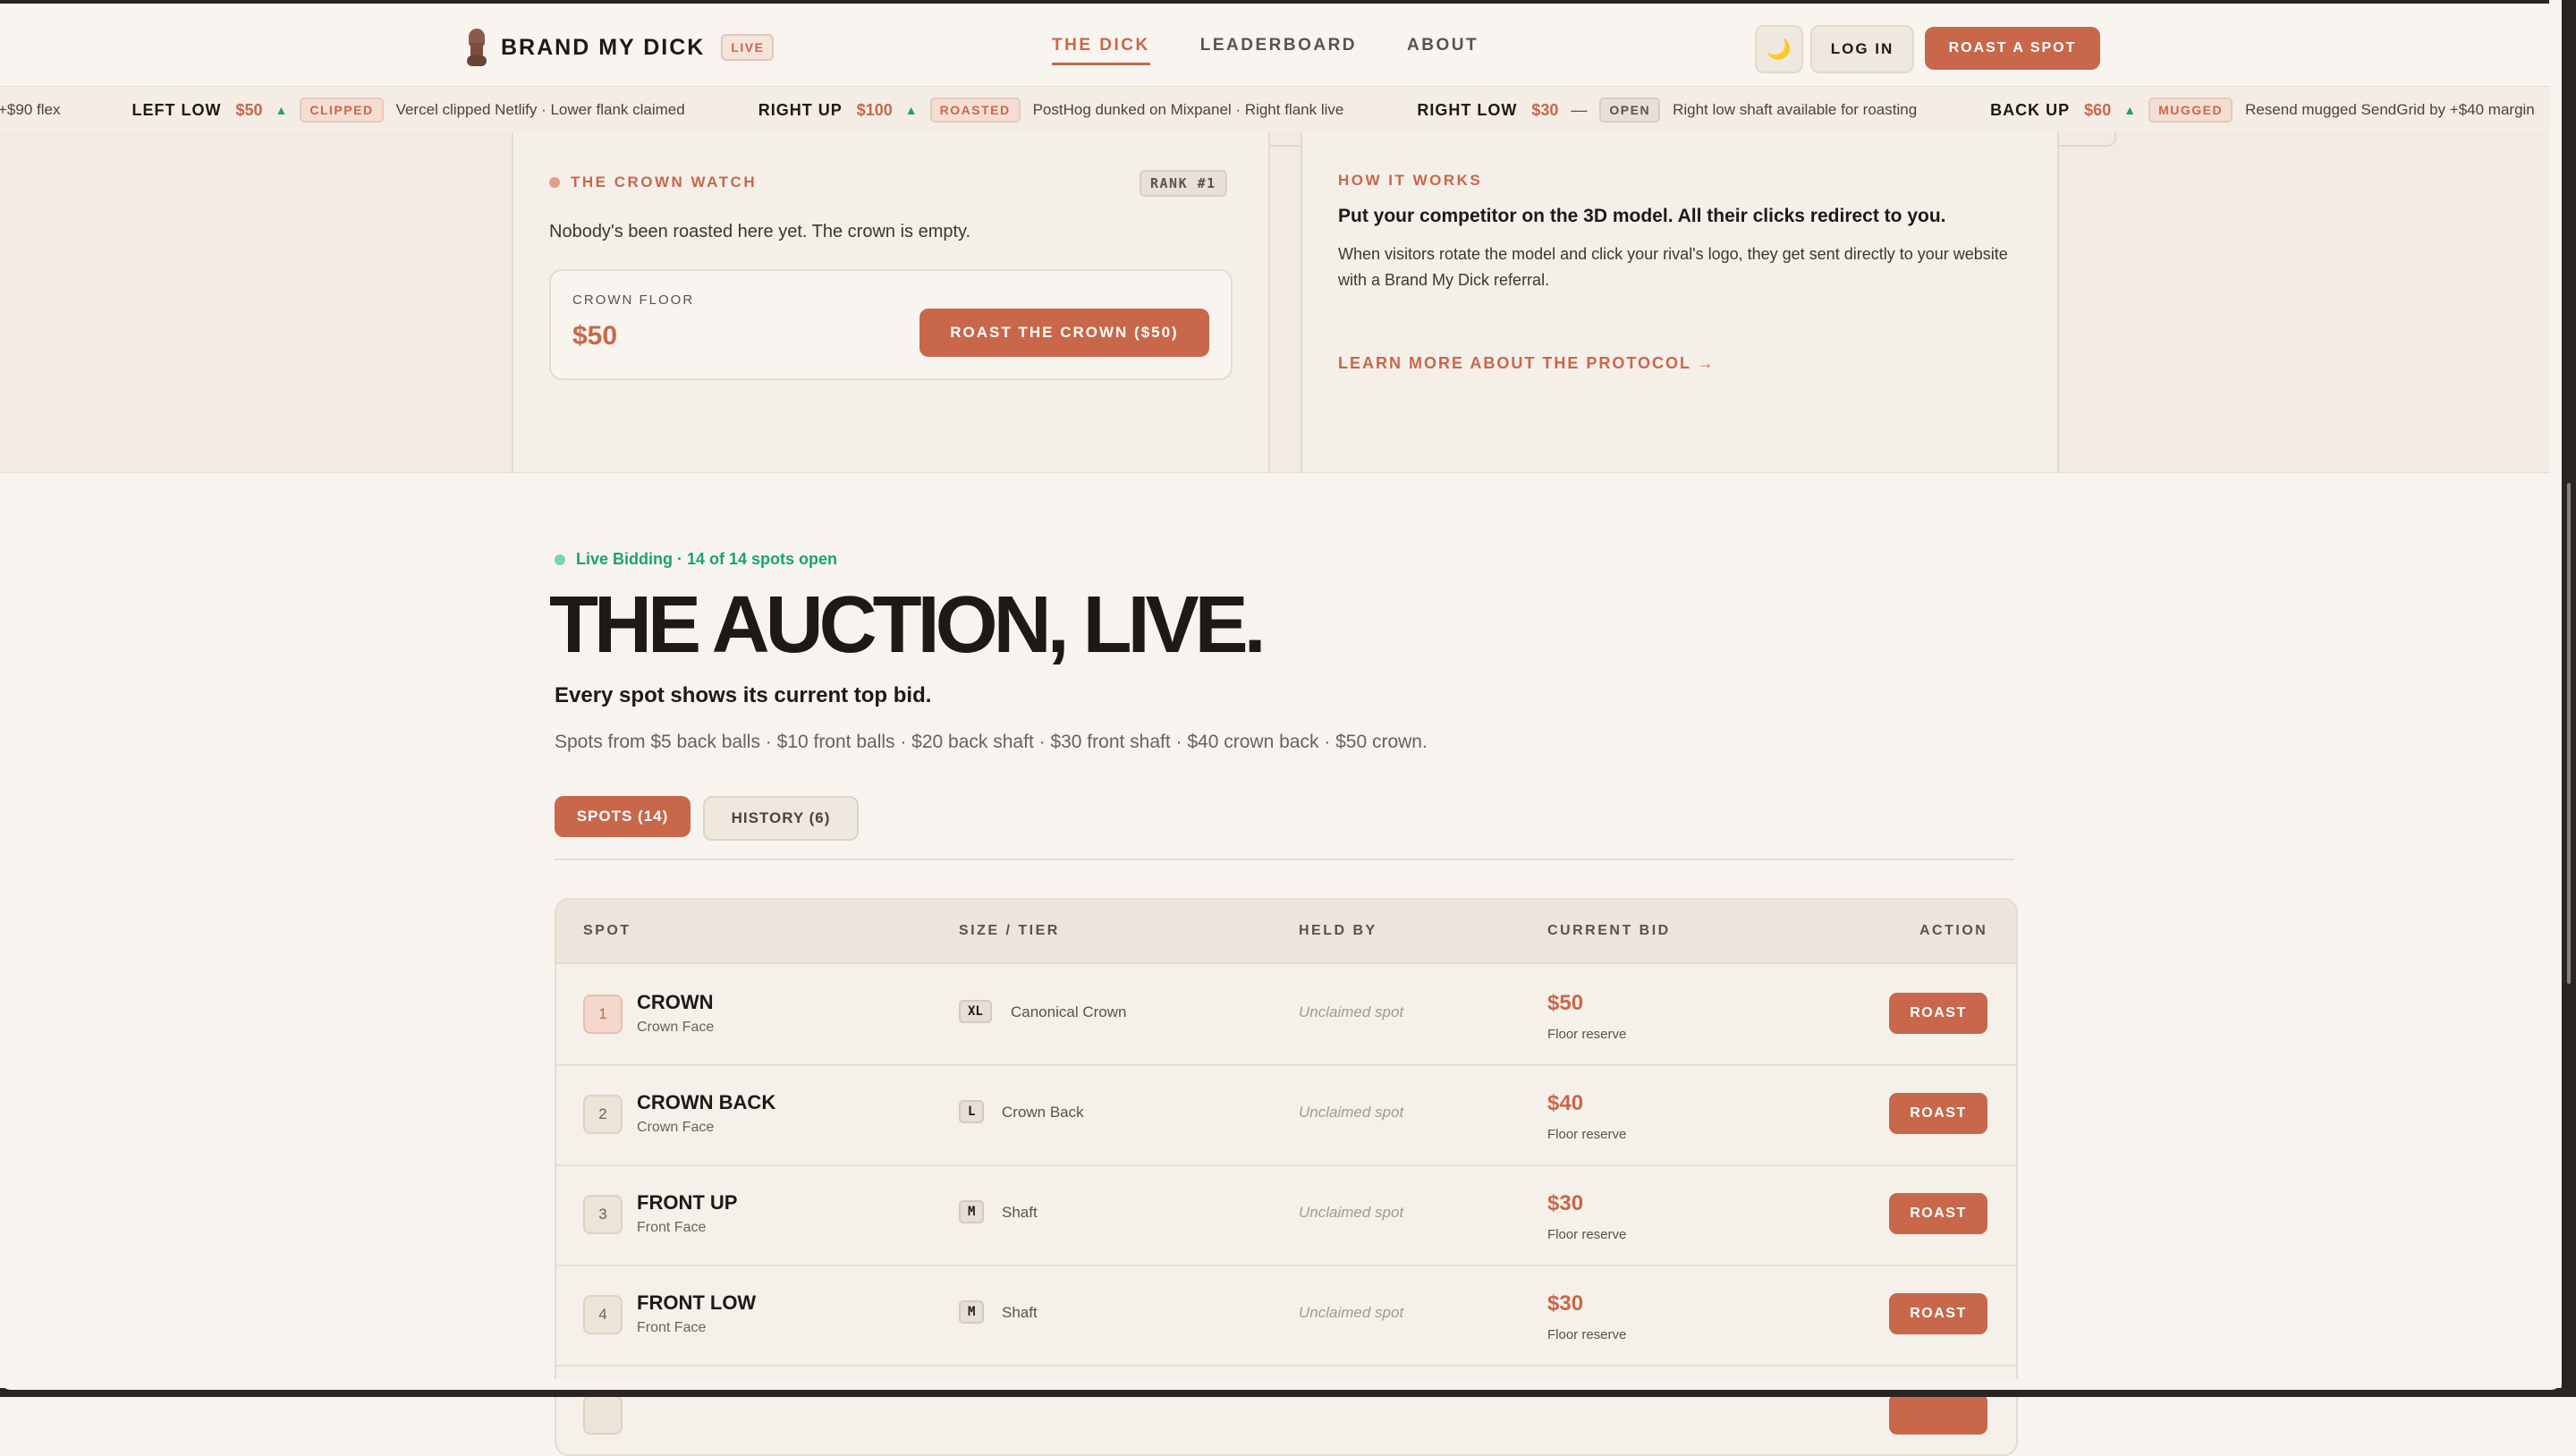 This screenshot has width=2576, height=1456. What do you see at coordinates (623, 816) in the screenshot?
I see `tab-spots: SPOTS (14)` at bounding box center [623, 816].